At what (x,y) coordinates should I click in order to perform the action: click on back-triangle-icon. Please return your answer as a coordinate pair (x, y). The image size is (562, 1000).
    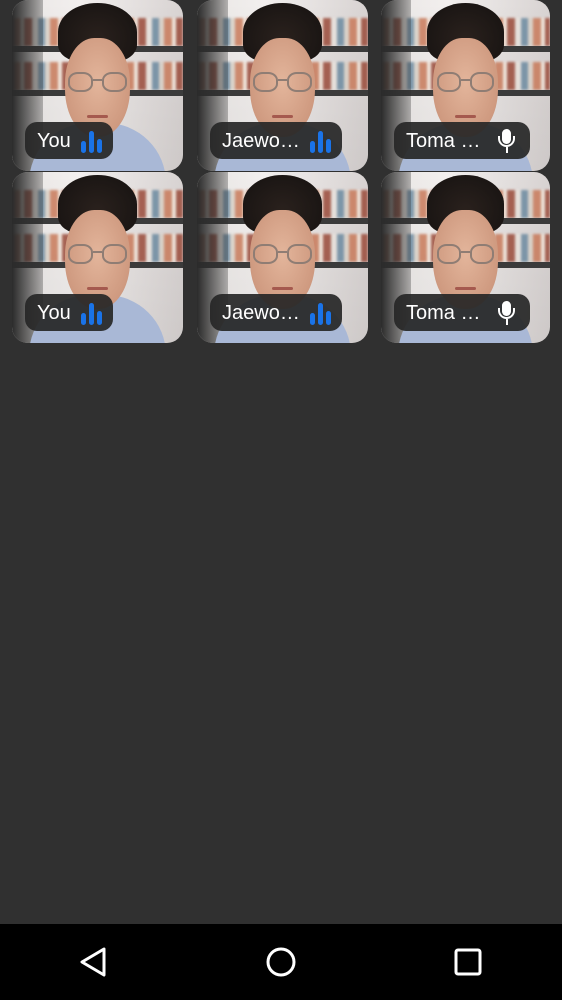
    Looking at the image, I should click on (94, 962).